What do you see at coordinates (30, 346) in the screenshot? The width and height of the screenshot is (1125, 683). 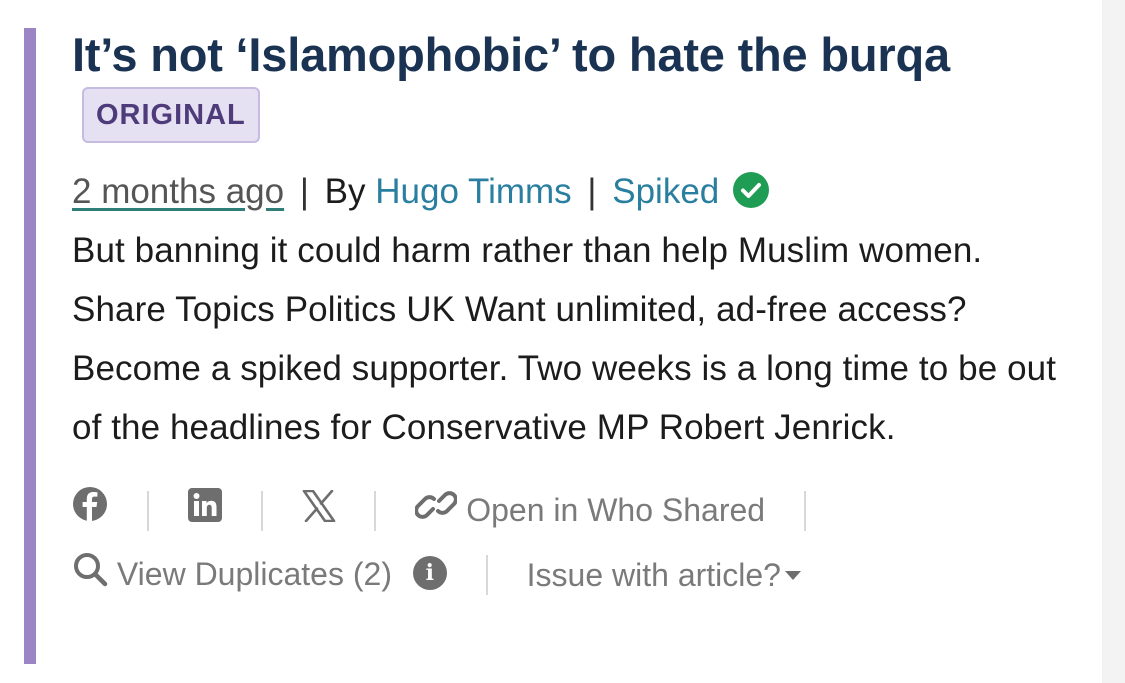 I see `accent-bar` at bounding box center [30, 346].